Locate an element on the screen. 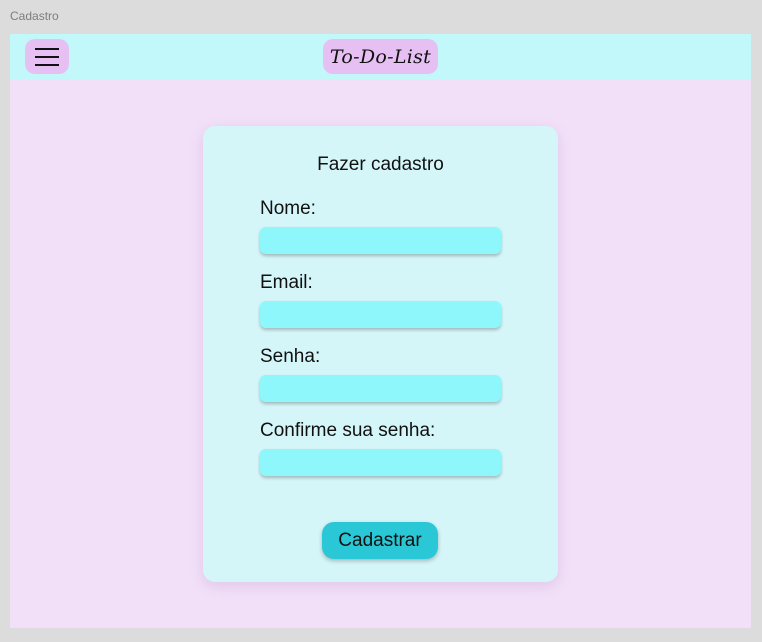 This screenshot has width=762, height=642. app-logo: To-Do-List is located at coordinates (380, 56).